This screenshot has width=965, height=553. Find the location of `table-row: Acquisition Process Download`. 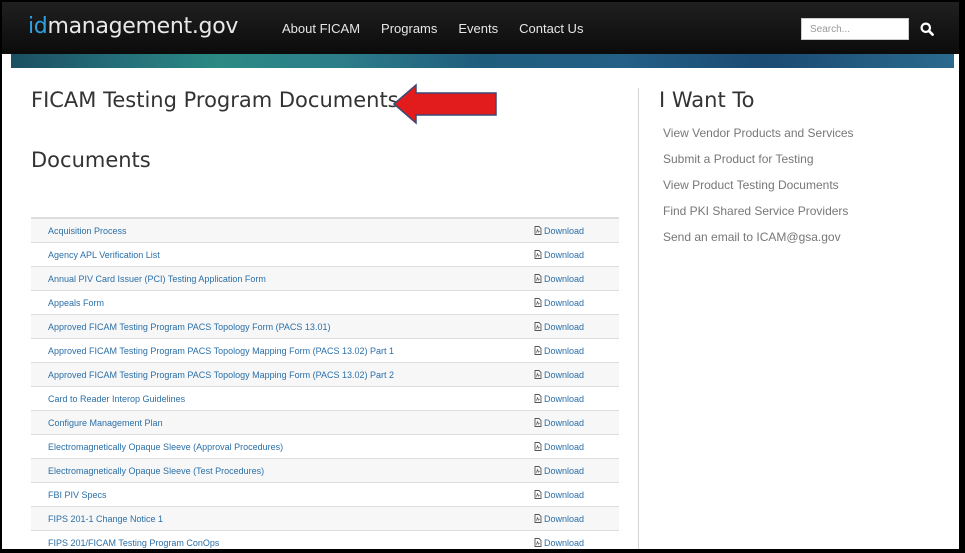

table-row: Acquisition Process Download is located at coordinates (325, 231).